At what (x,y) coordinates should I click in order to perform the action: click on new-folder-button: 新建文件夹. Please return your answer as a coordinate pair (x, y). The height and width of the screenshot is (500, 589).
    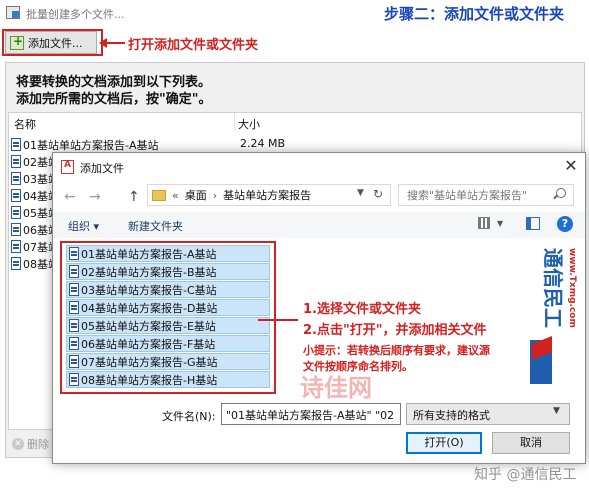
    Looking at the image, I should click on (155, 226).